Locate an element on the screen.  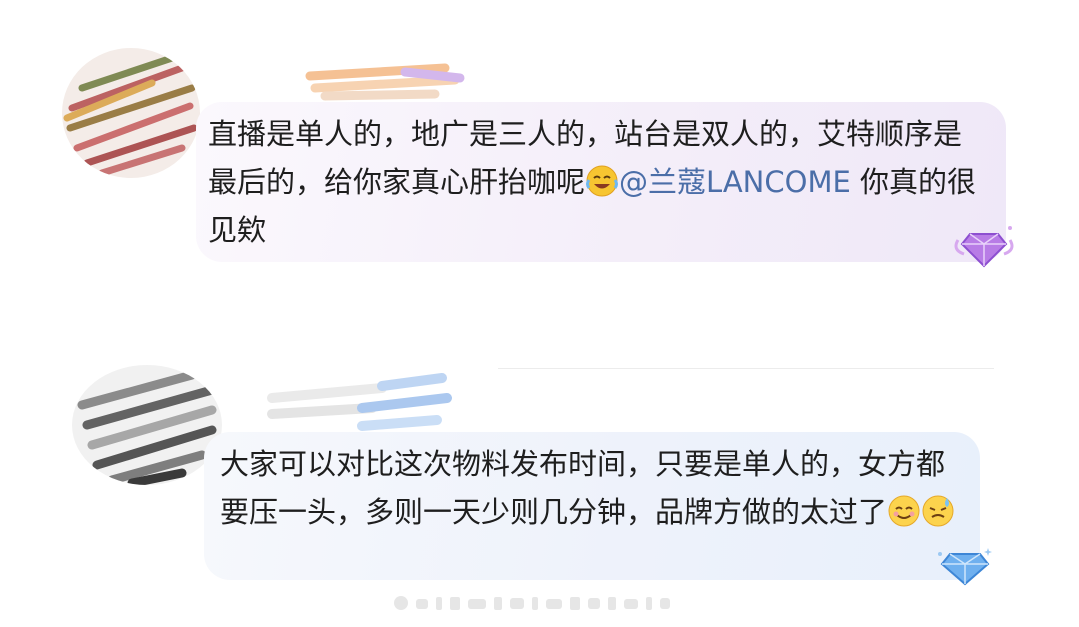
laughing-crying-emoji-icon is located at coordinates (602, 181).